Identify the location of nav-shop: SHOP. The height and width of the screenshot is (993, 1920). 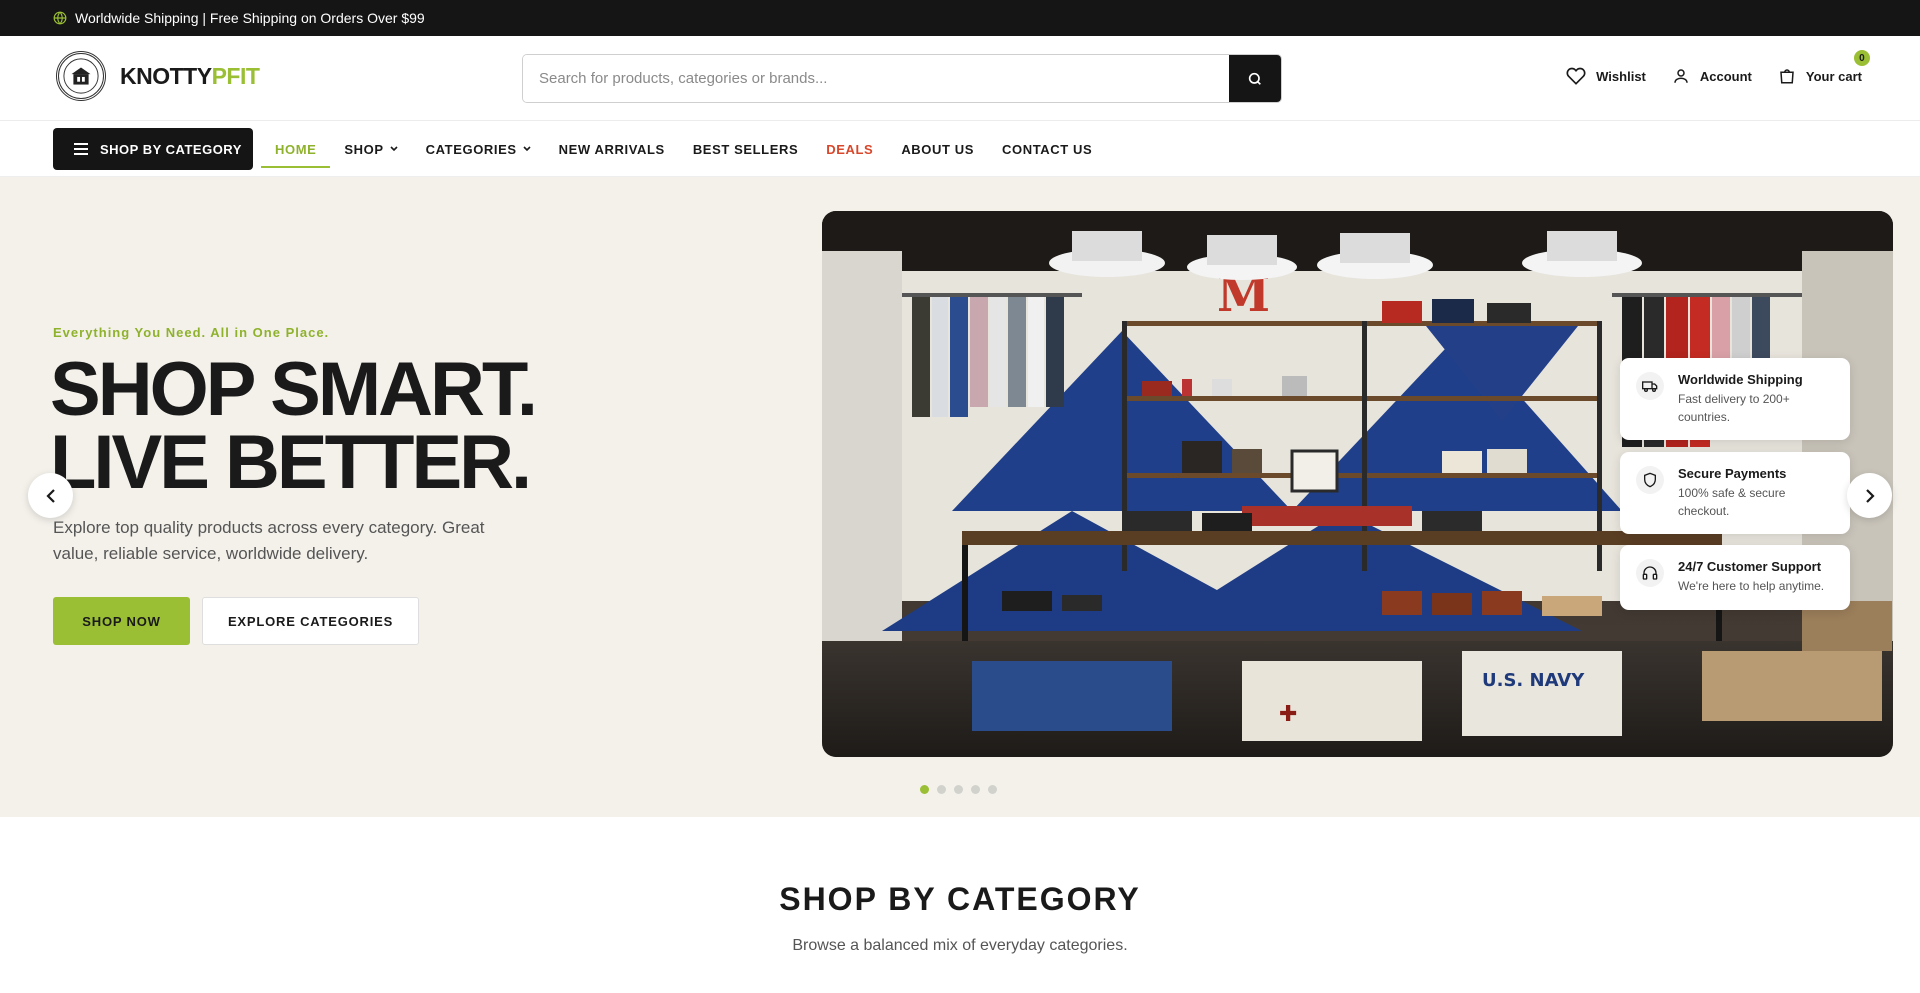
(370, 149).